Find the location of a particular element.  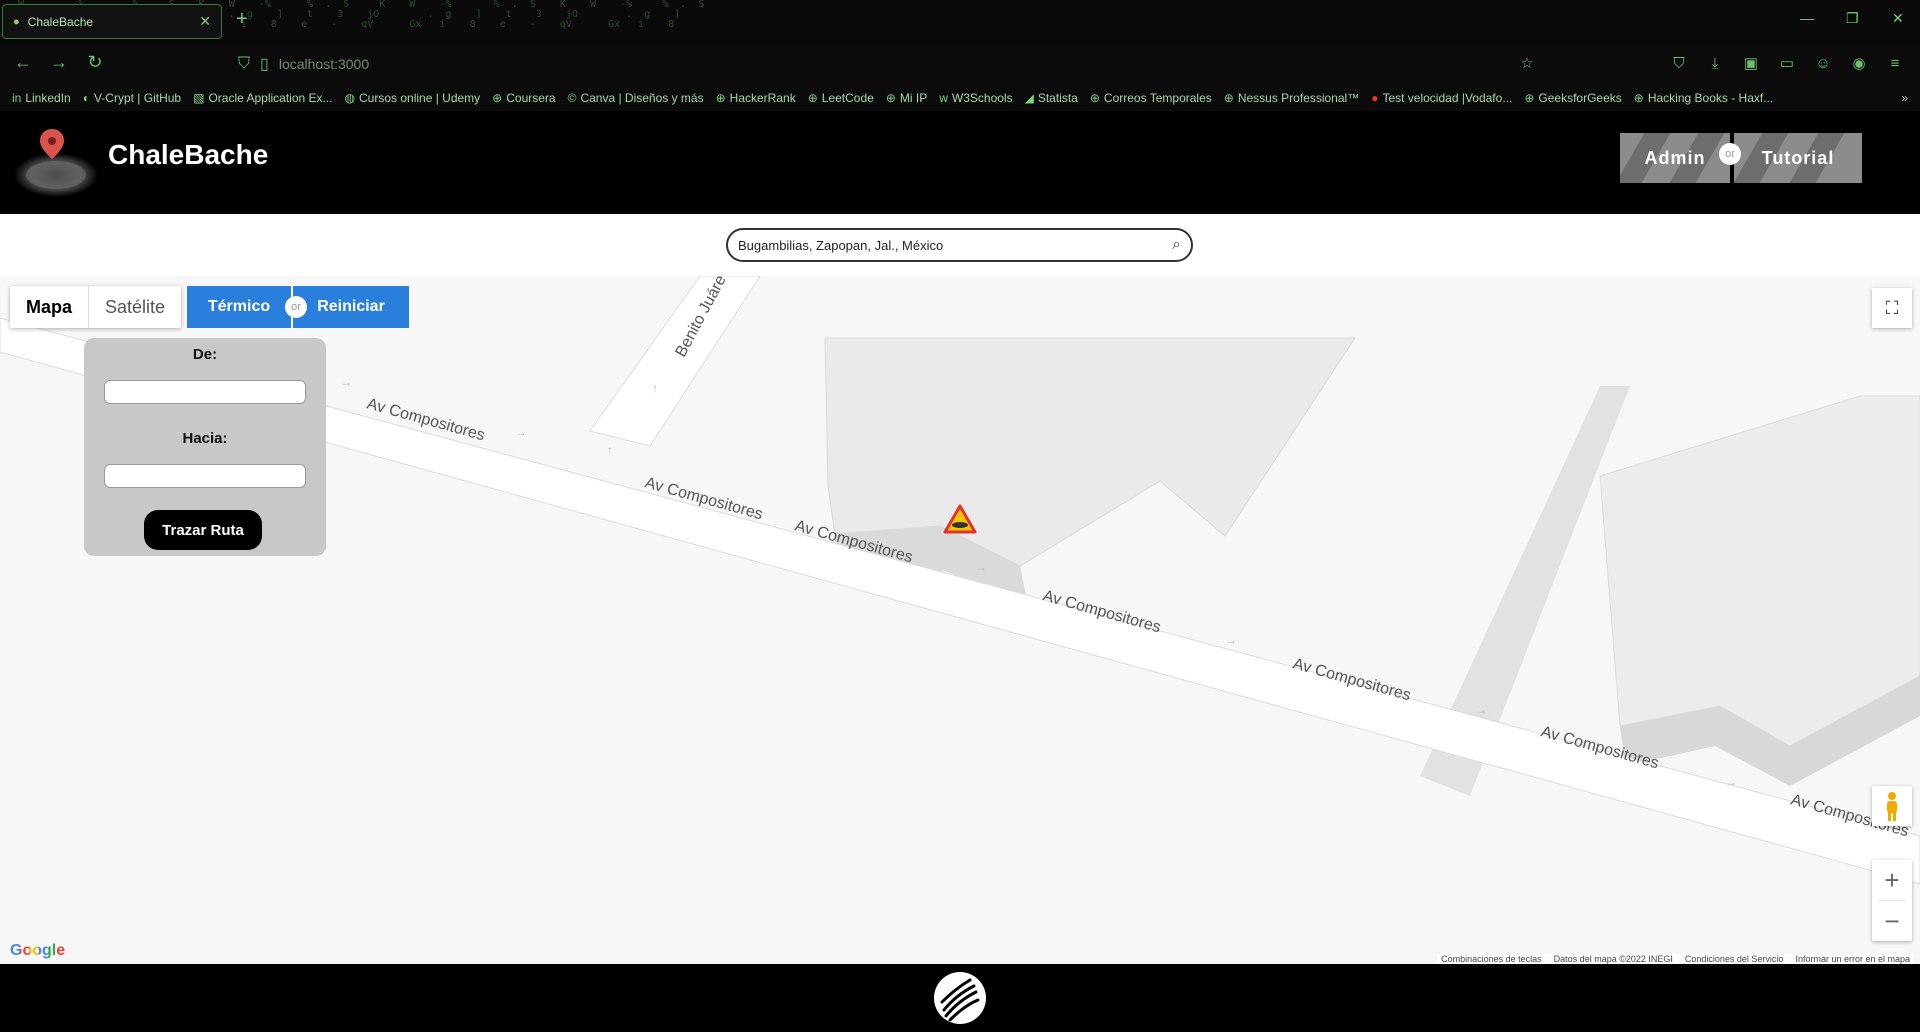

pocket-icon: ⛉ is located at coordinates (1679, 64).